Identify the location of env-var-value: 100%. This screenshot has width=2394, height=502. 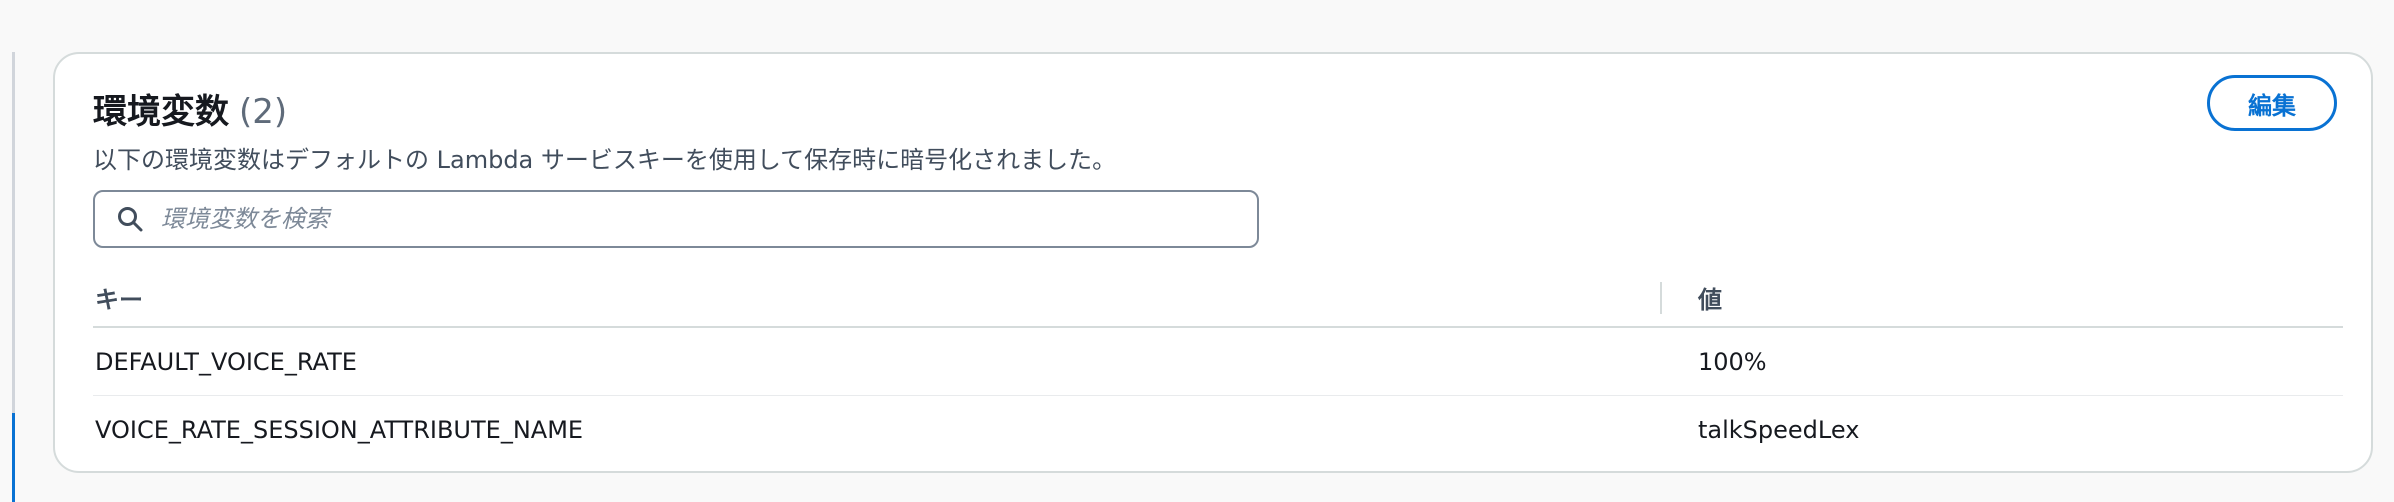
(1732, 362).